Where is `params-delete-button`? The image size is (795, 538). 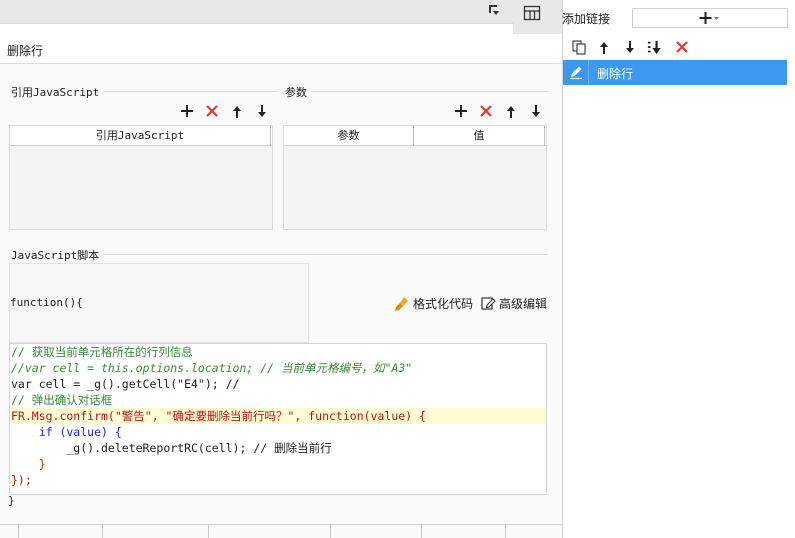
params-delete-button is located at coordinates (486, 111).